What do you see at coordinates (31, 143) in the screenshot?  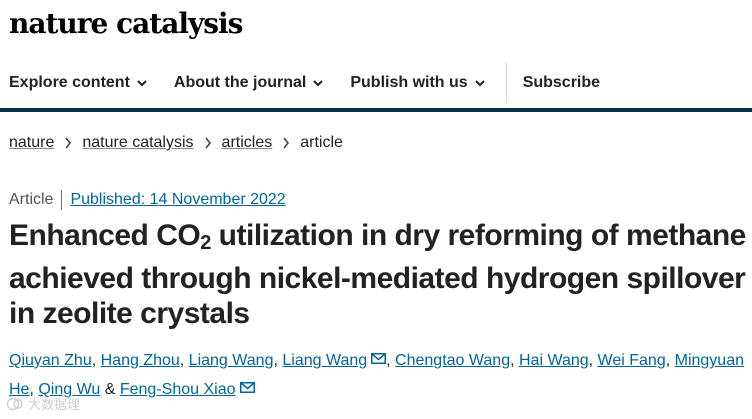 I see `breadcrumb-nature: nature` at bounding box center [31, 143].